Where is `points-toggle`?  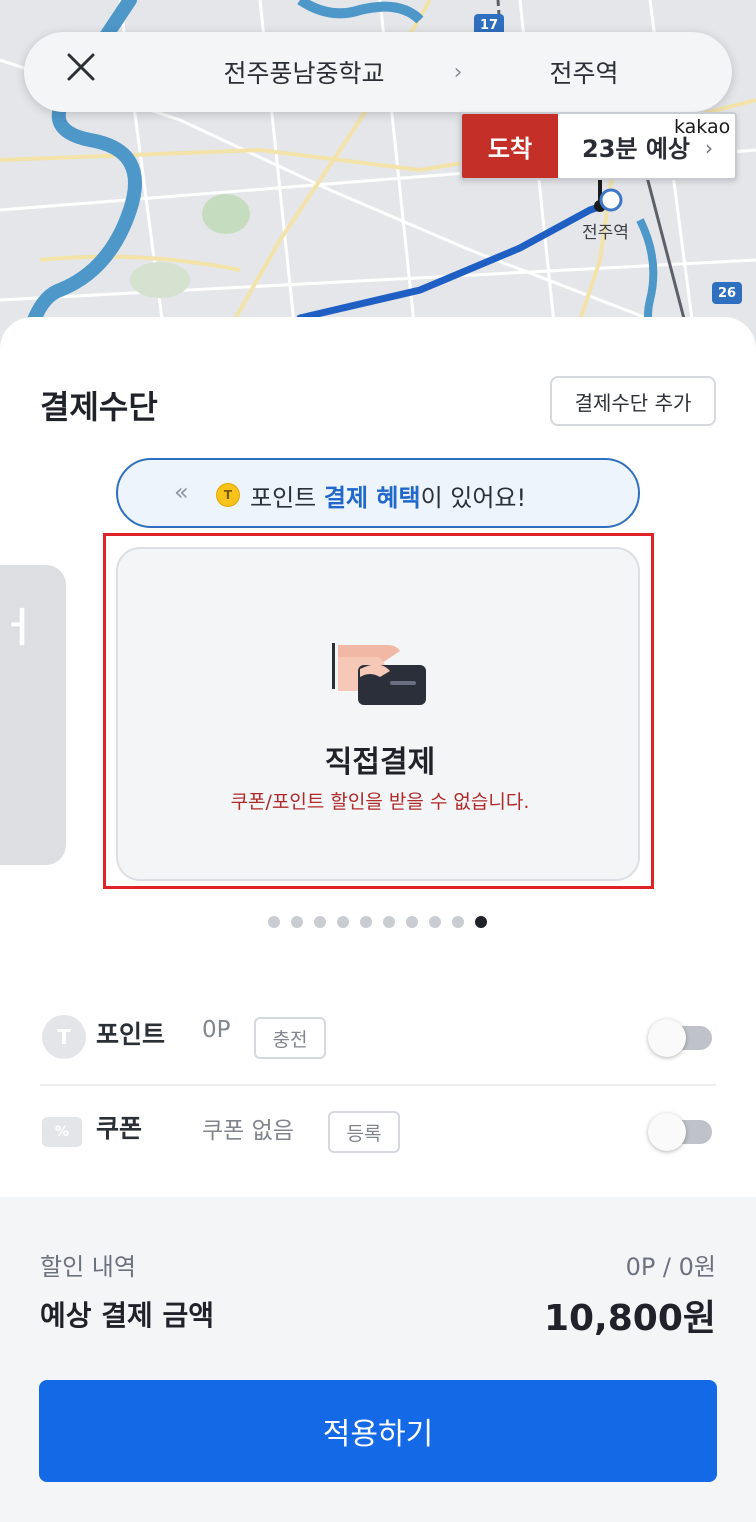 points-toggle is located at coordinates (680, 1038).